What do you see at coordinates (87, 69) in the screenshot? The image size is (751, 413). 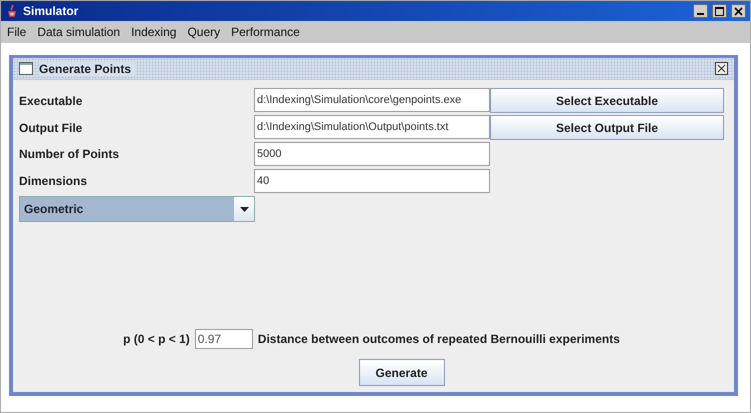 I see `frame-title: Generate Points` at bounding box center [87, 69].